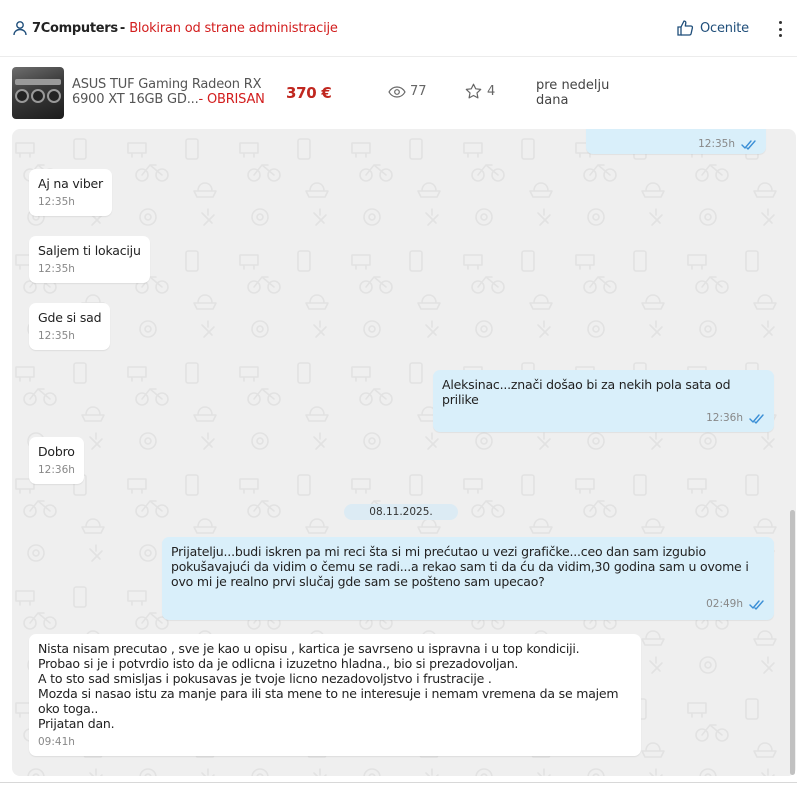  I want to click on message-meta: 02:49h, so click(468, 604).